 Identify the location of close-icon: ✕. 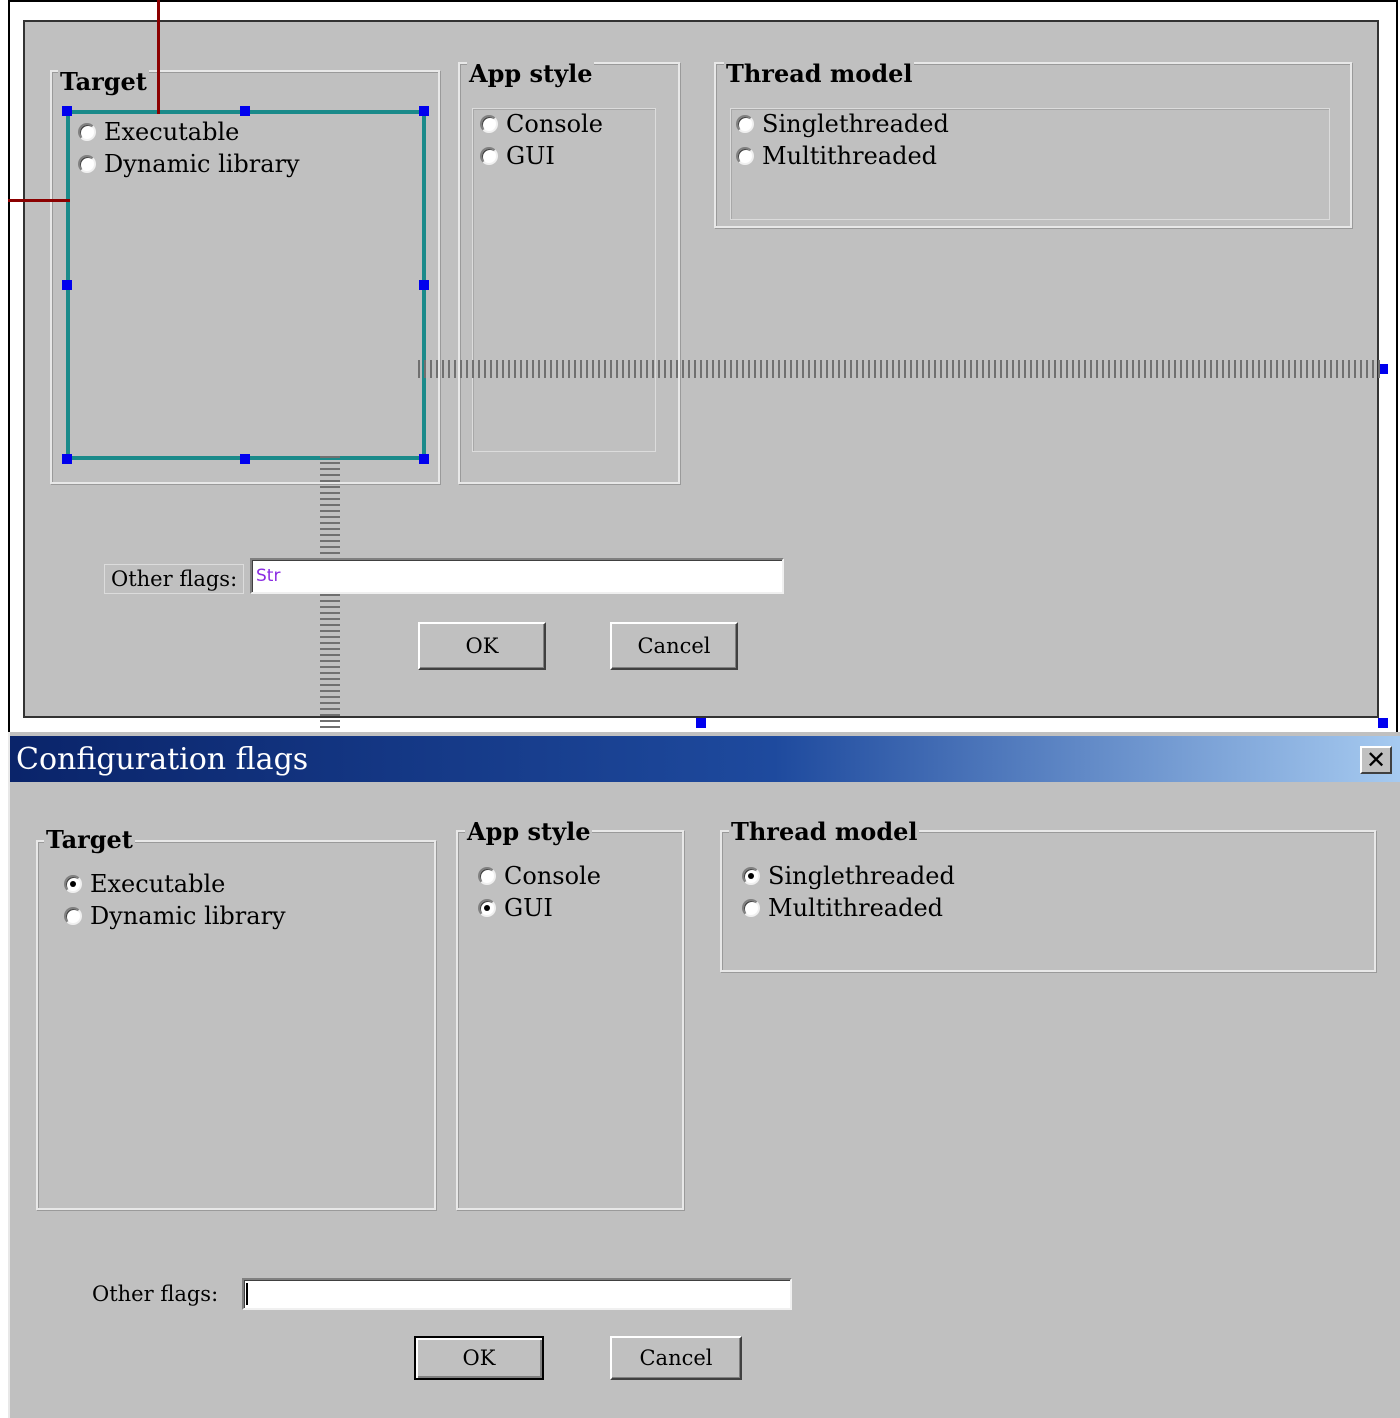
(1376, 760).